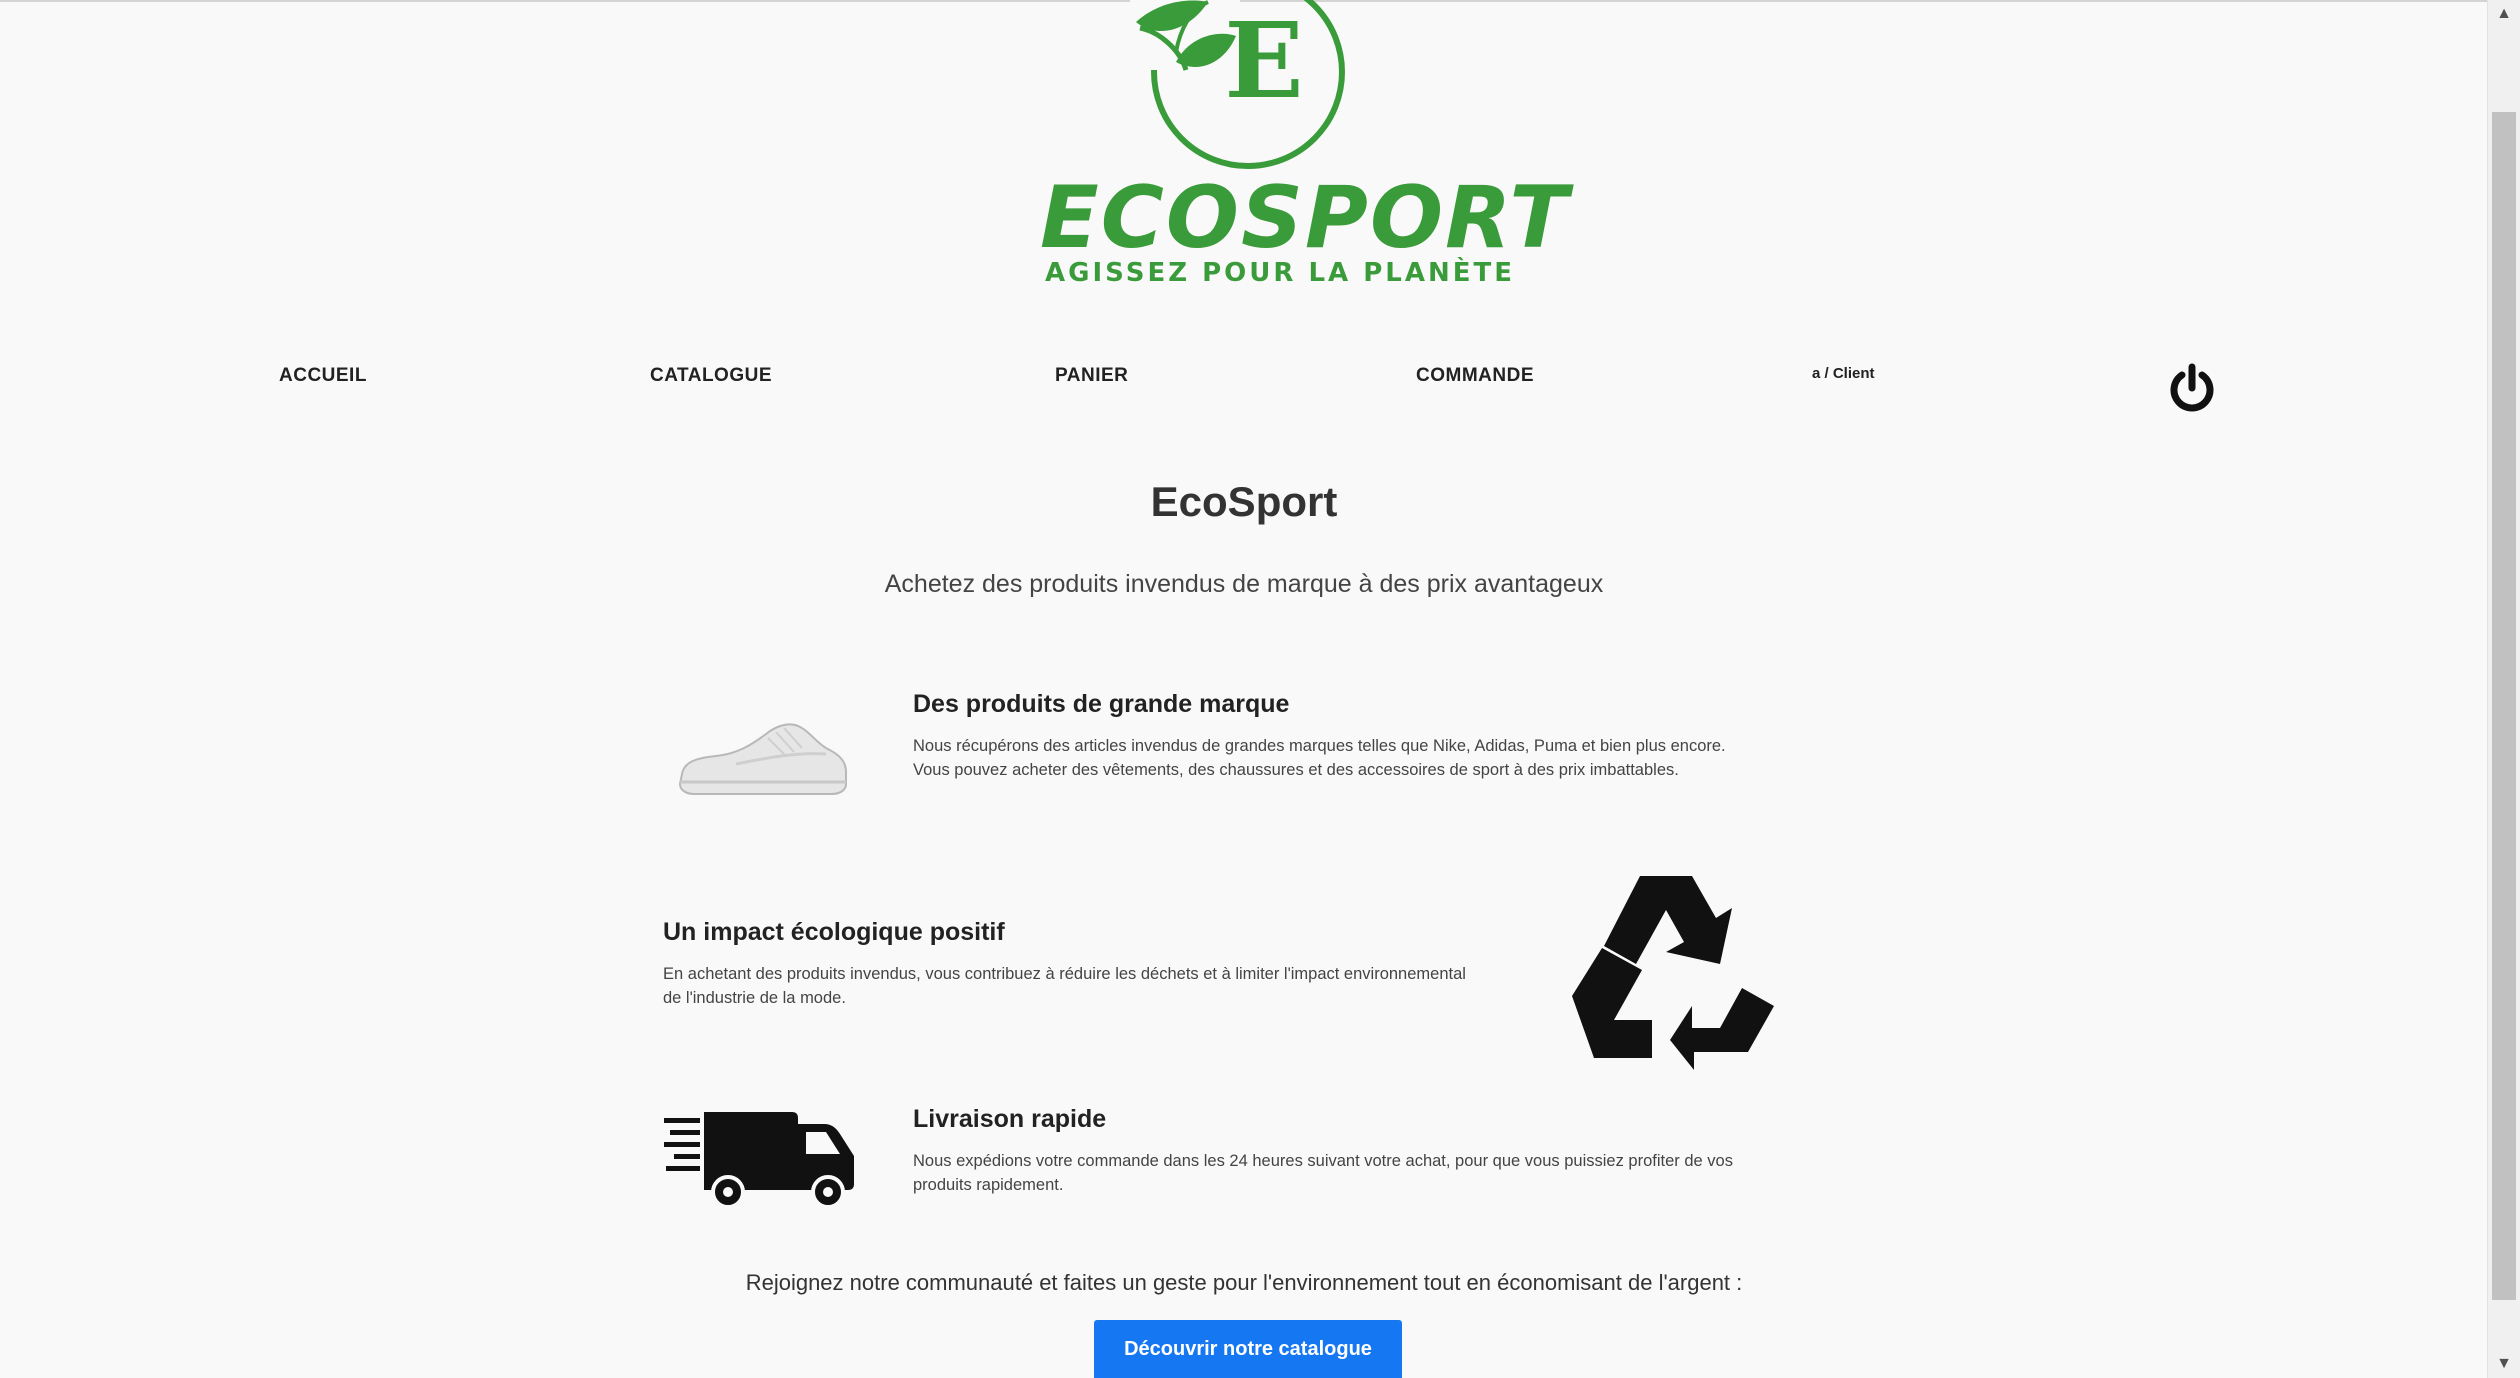  I want to click on vertical-scrollbar: ▲ ▼, so click(2503, 689).